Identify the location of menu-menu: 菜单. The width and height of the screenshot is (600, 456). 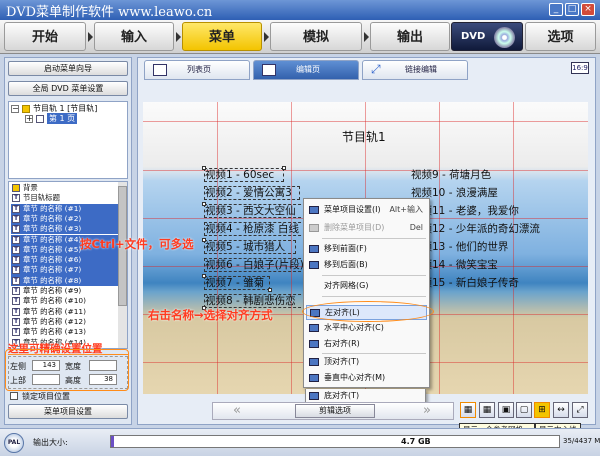
(222, 36).